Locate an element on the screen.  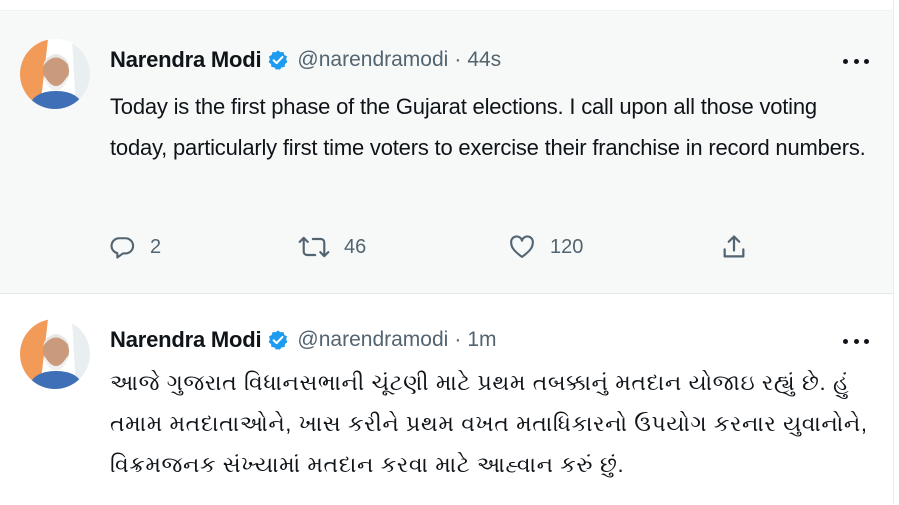
reply-icon is located at coordinates (122, 247).